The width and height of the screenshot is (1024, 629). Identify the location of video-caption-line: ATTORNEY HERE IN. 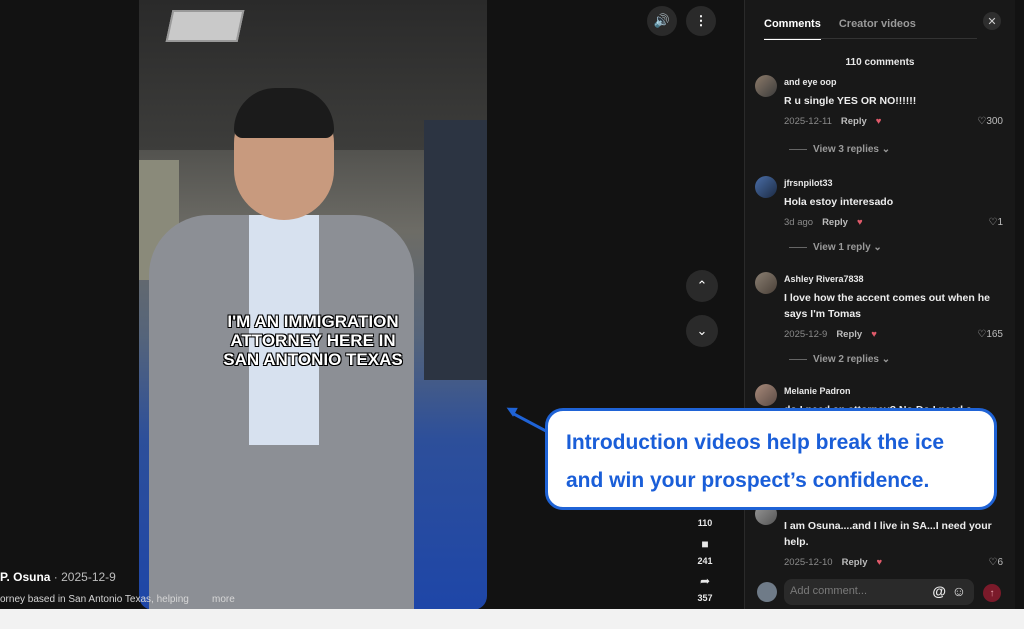
(313, 340).